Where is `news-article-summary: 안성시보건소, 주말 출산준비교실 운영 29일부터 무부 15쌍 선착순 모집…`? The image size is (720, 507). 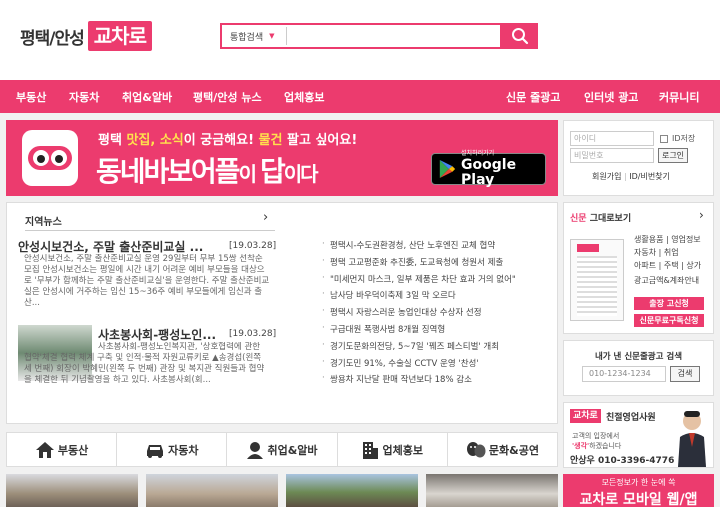 news-article-summary: 안성시보건소, 주말 출산준비교실 운영 29일부터 무부 15쌍 선착순 모집… is located at coordinates (147, 282).